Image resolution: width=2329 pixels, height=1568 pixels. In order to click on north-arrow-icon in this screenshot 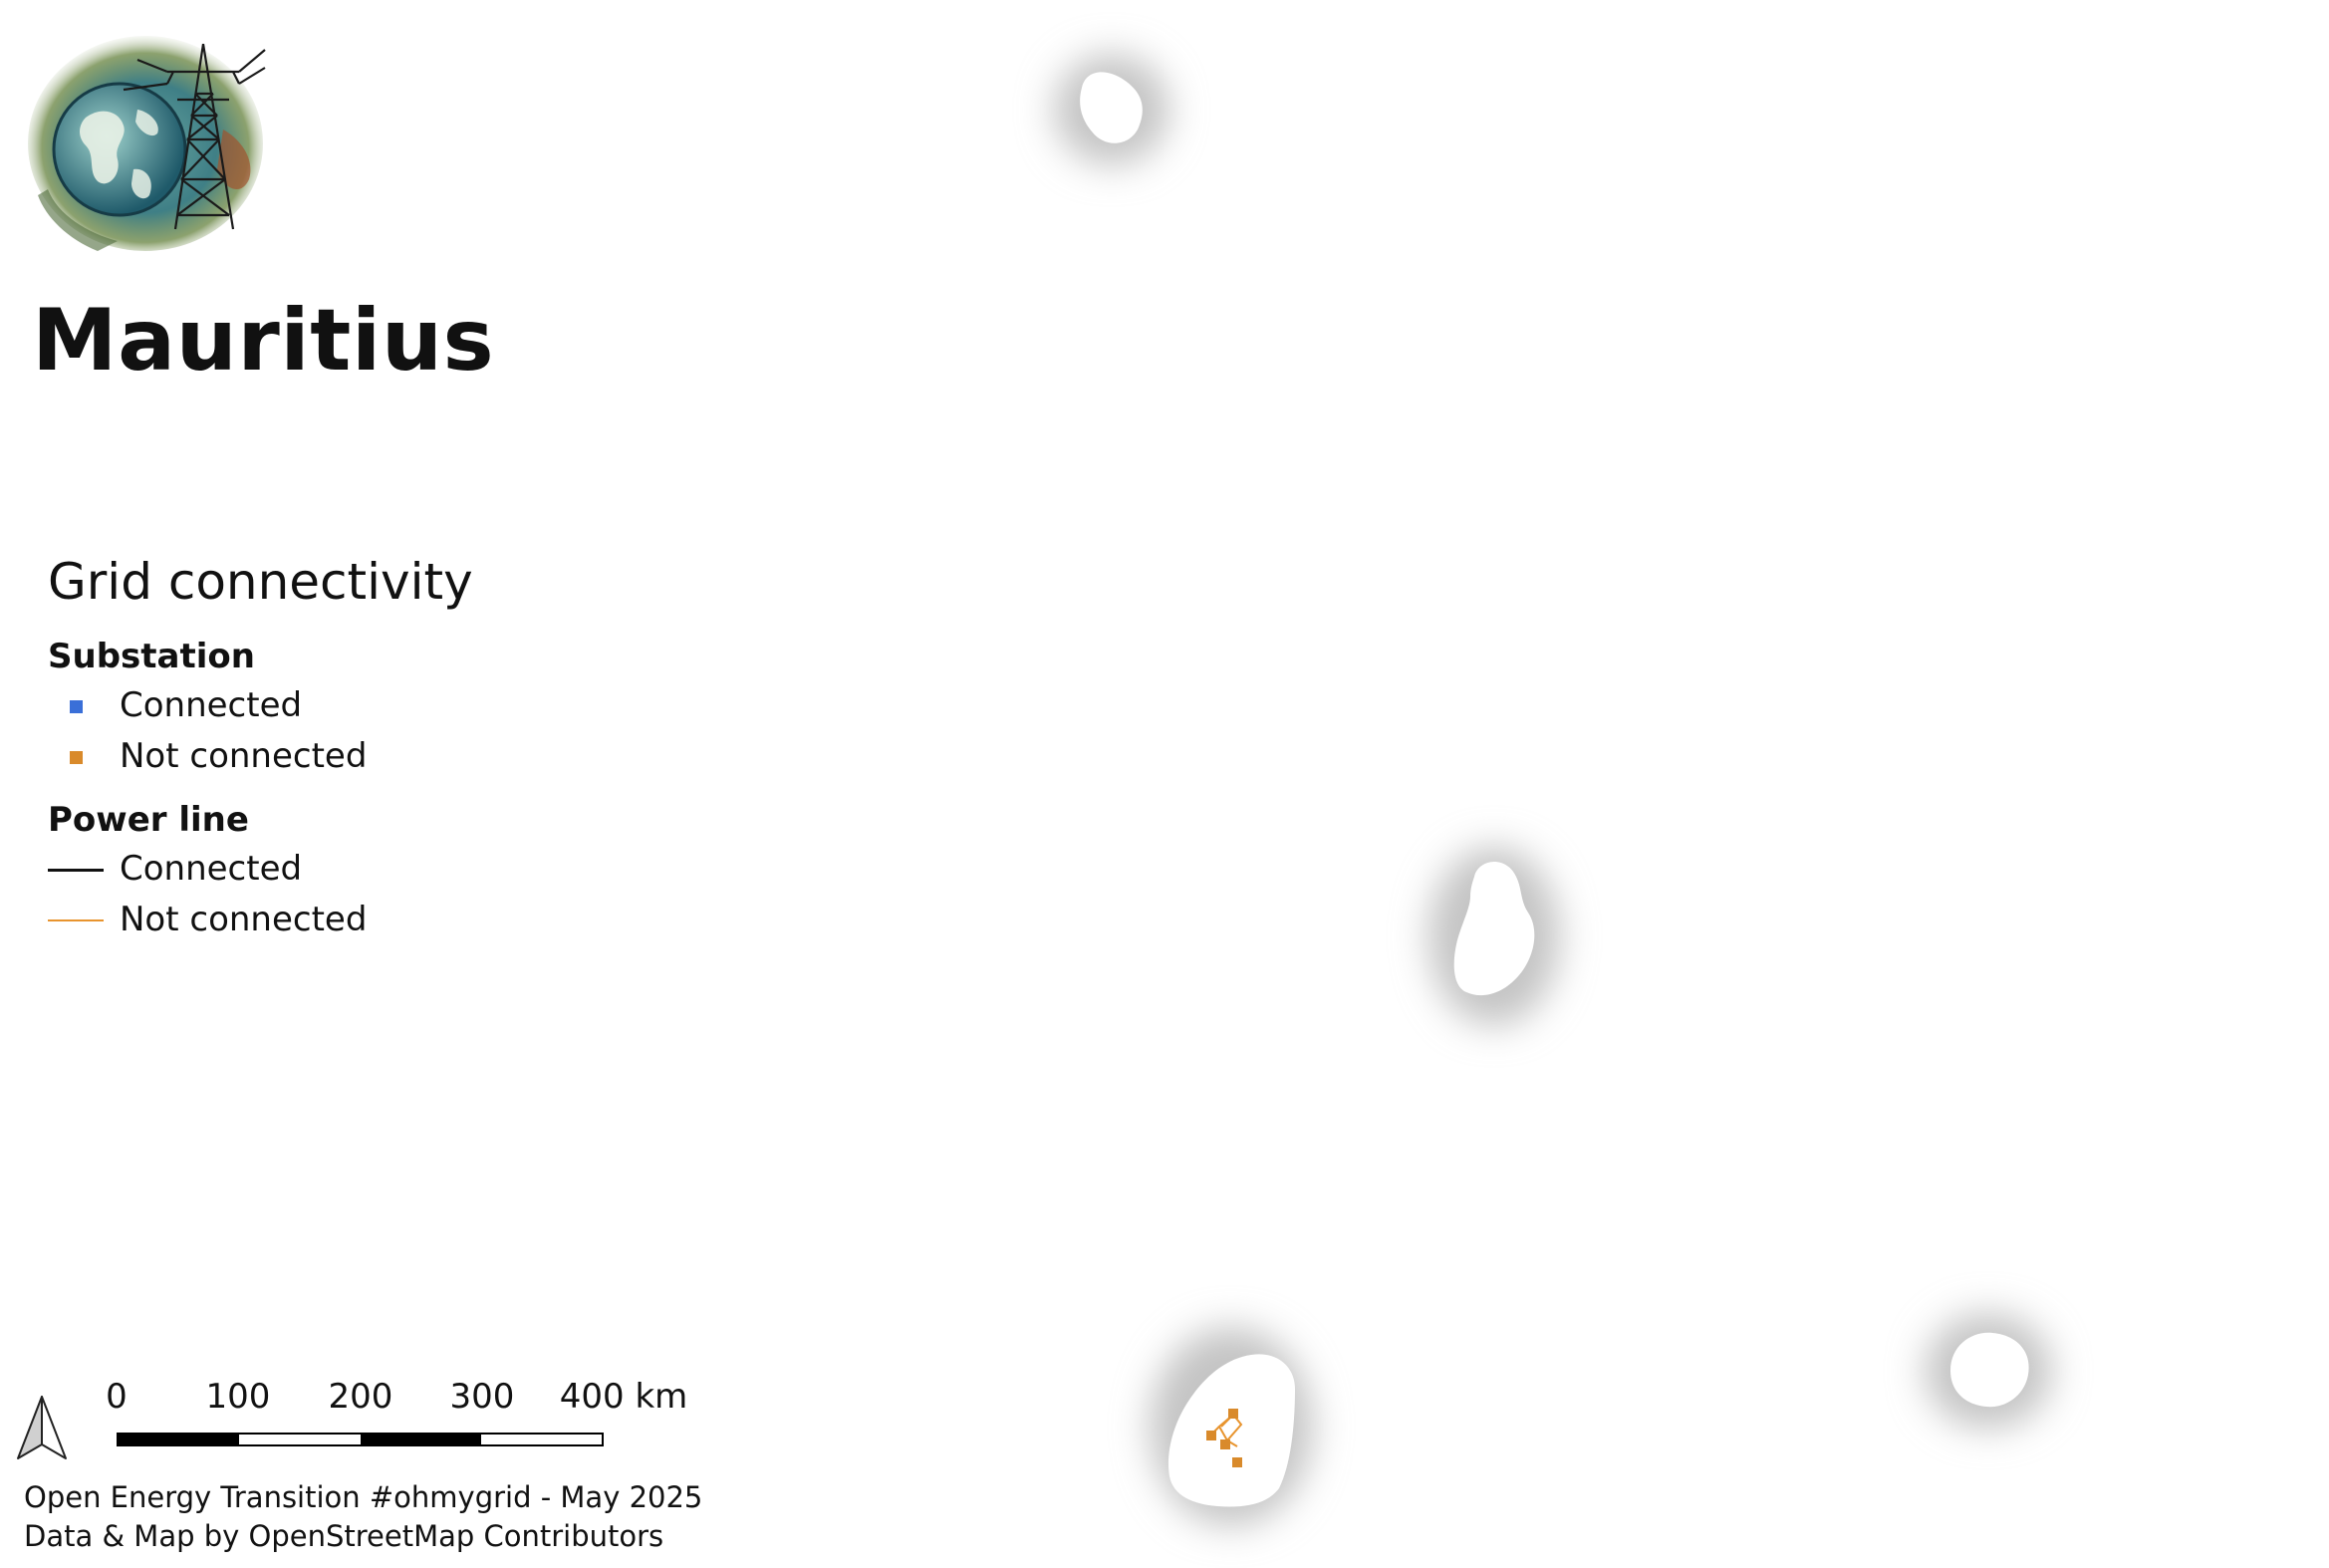, I will do `click(42, 1427)`.